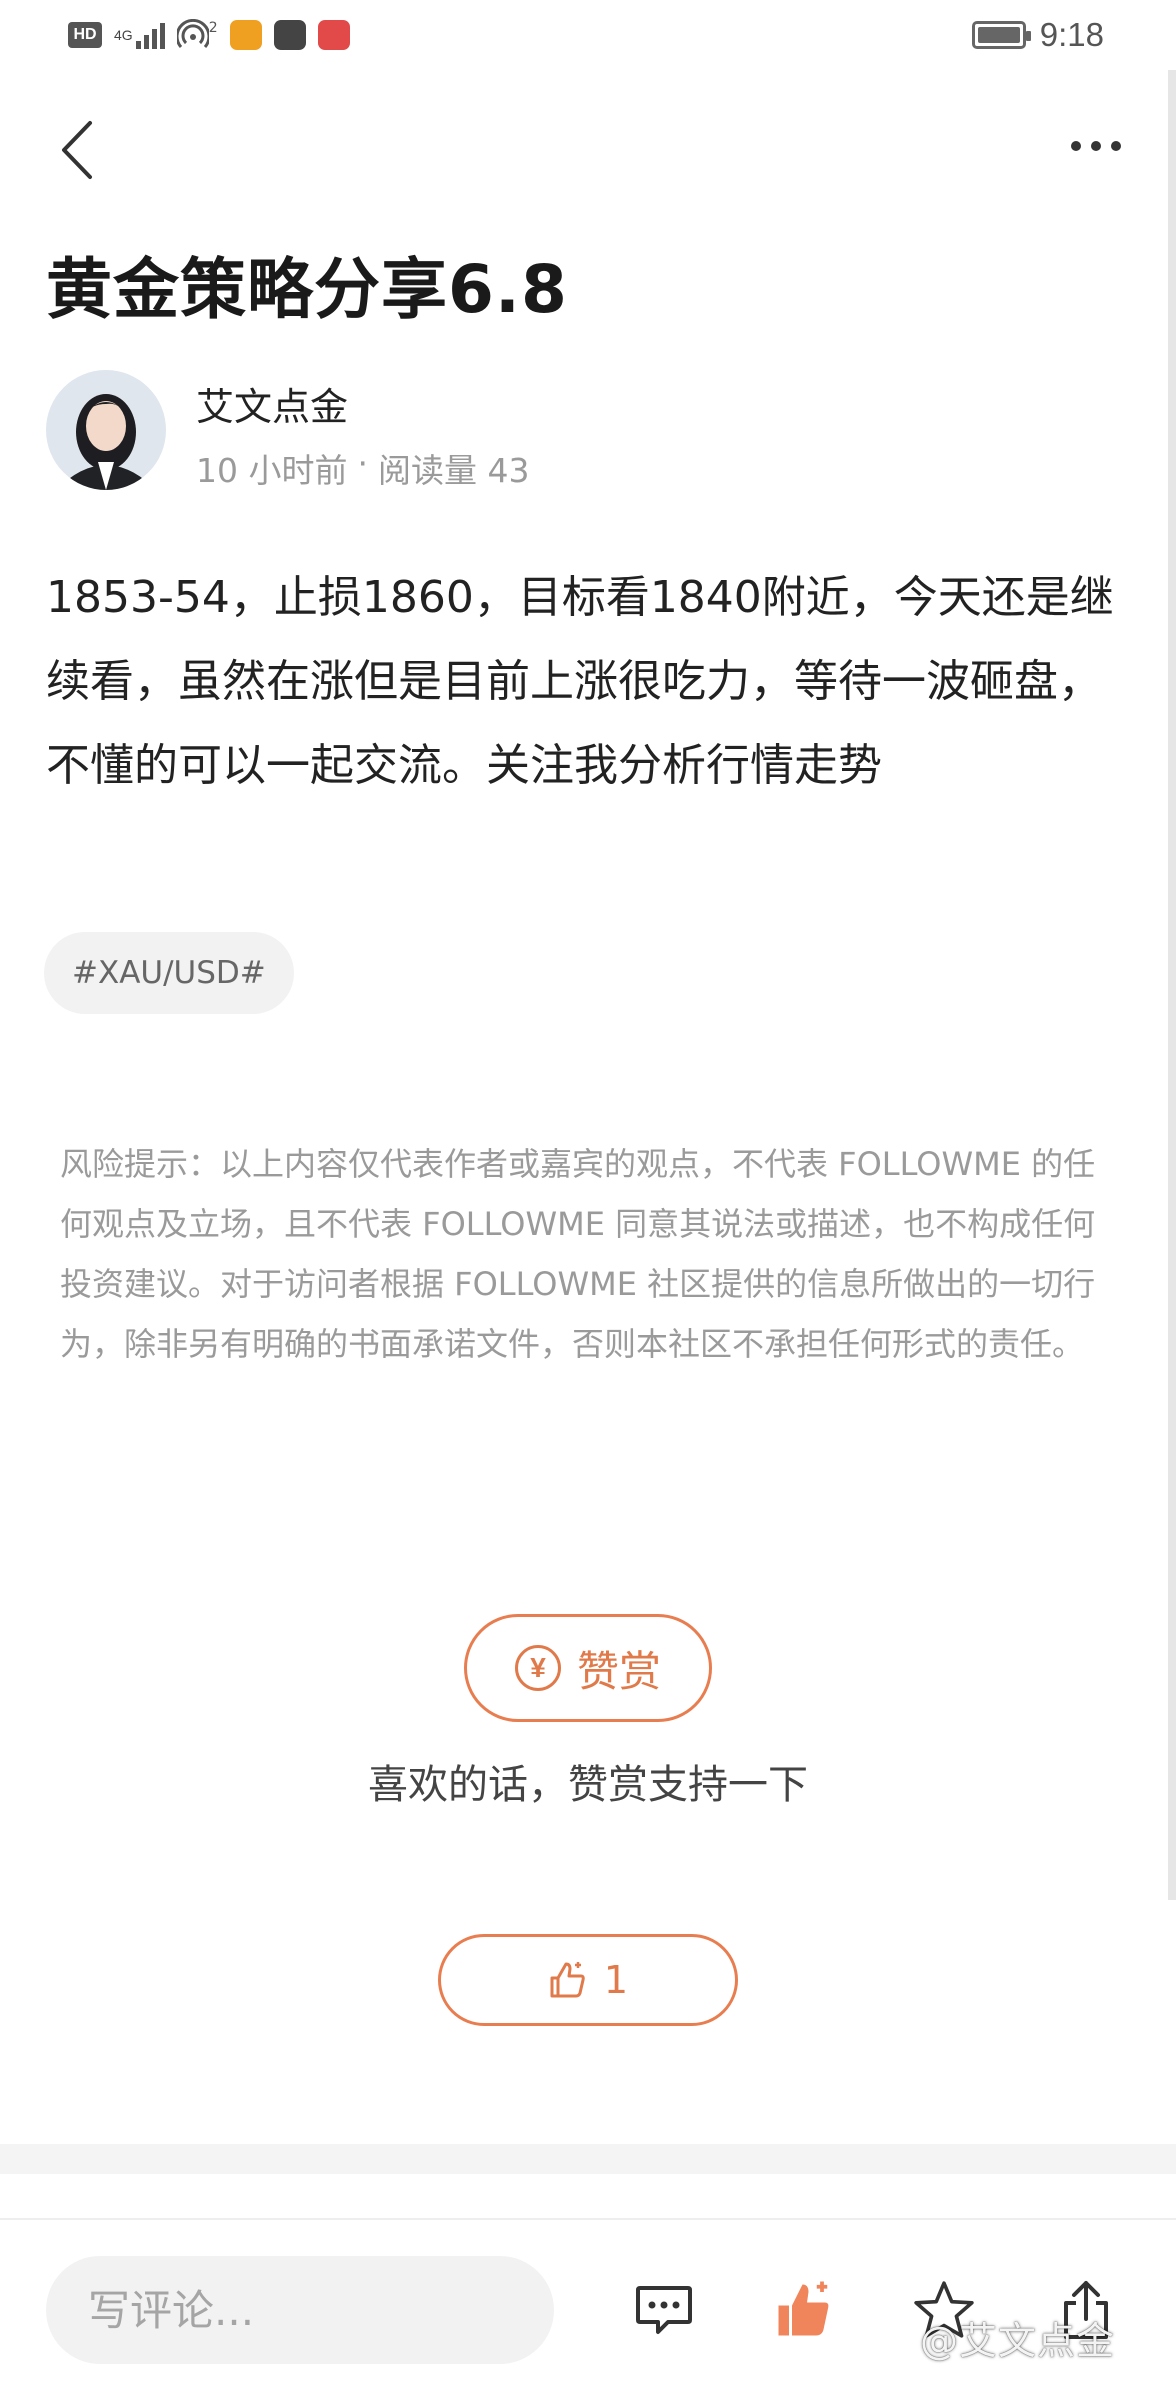  What do you see at coordinates (567, 1980) in the screenshot?
I see `thumbs-up-icon` at bounding box center [567, 1980].